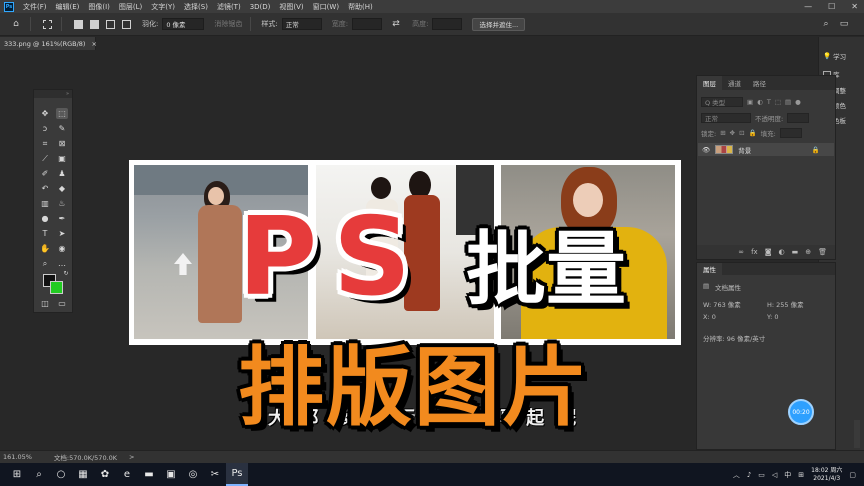  I want to click on filter-smart-icon: ▤, so click(788, 102).